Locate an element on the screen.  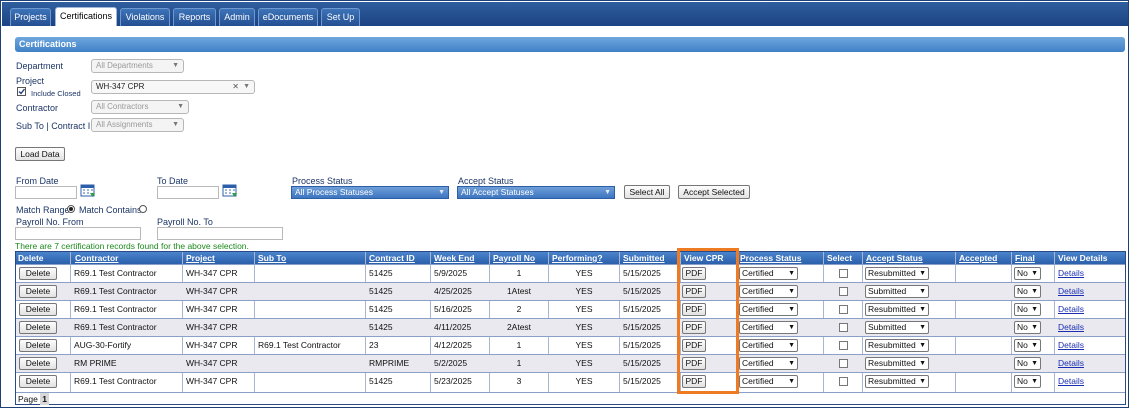
payroll-to-input is located at coordinates (220, 233).